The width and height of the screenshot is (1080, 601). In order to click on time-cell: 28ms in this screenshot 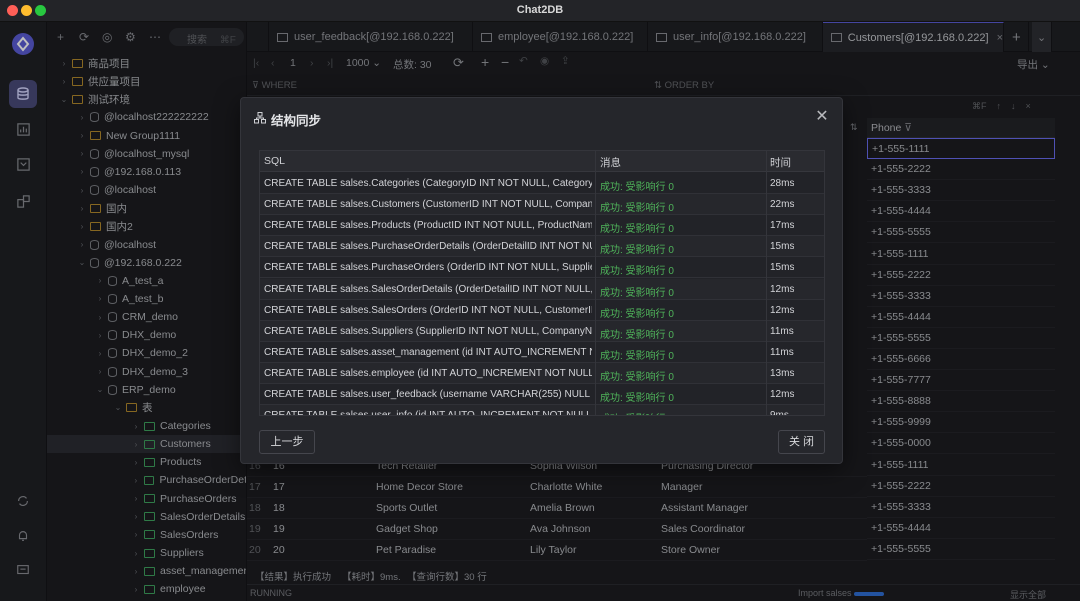, I will do `click(782, 183)`.